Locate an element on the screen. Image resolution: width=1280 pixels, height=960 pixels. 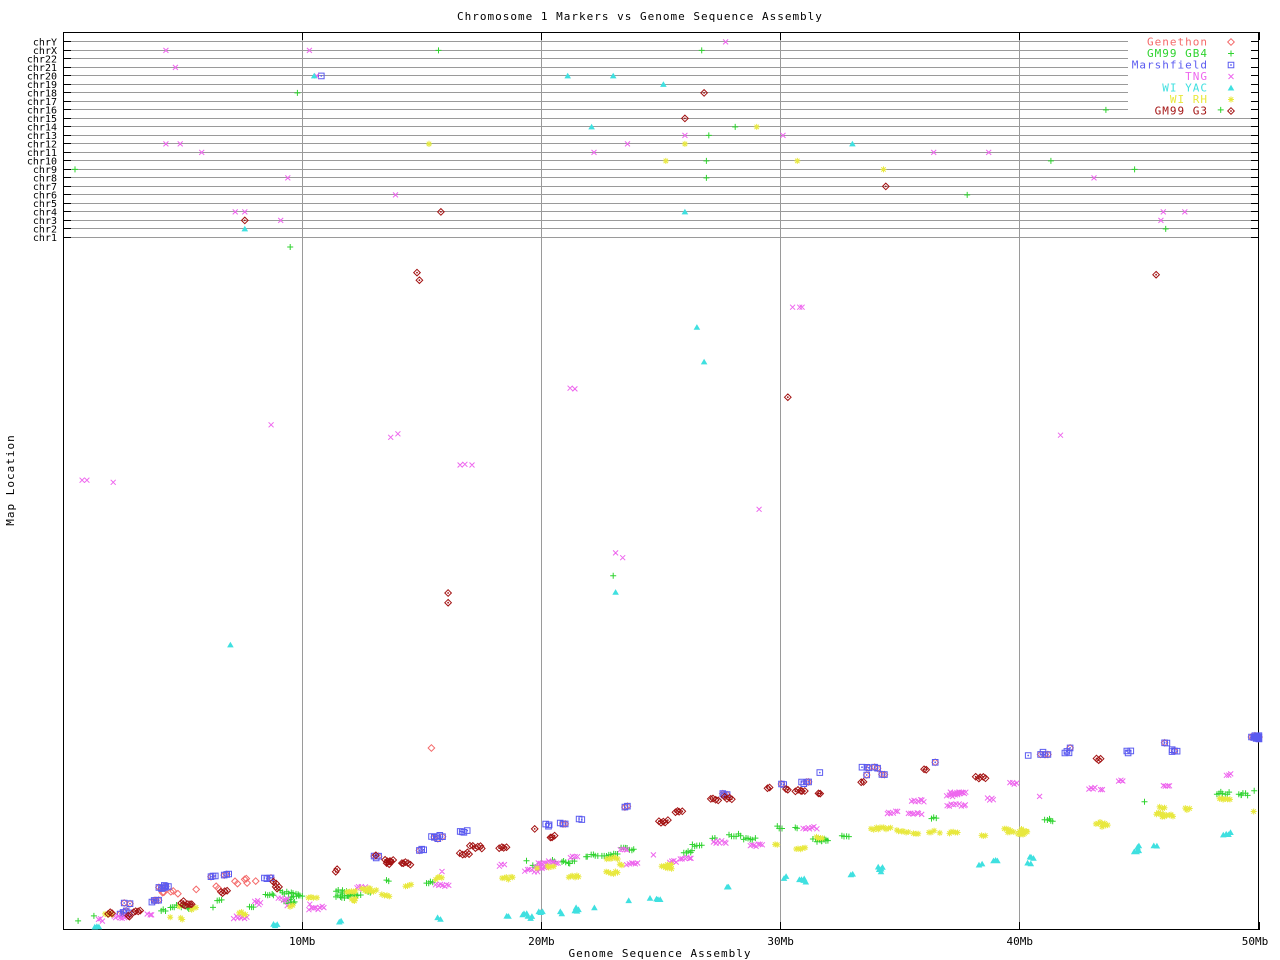
x-axis-label: Genome Sequence Assembly is located at coordinates (660, 953).